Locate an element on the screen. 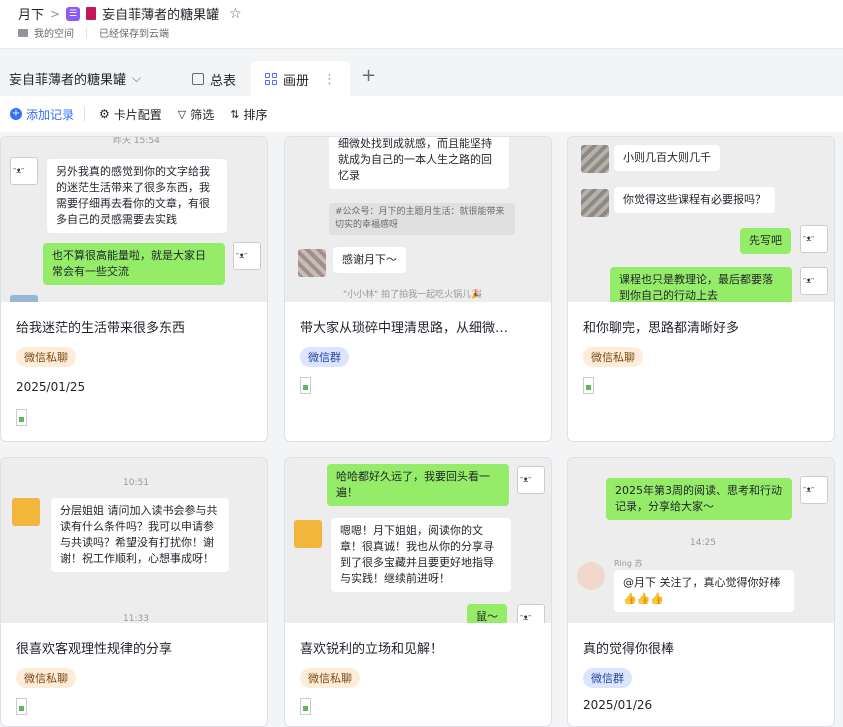 This screenshot has width=843, height=727. doc-title: 妄自菲薄者的糖果罐 is located at coordinates (160, 13).